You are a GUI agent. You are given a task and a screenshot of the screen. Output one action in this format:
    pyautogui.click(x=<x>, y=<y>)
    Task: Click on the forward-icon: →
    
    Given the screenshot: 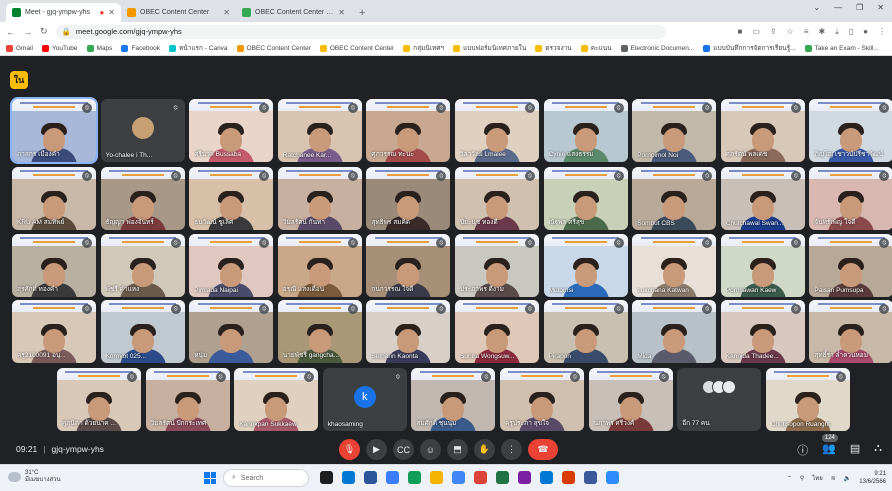 What is the action you would take?
    pyautogui.click(x=27, y=32)
    